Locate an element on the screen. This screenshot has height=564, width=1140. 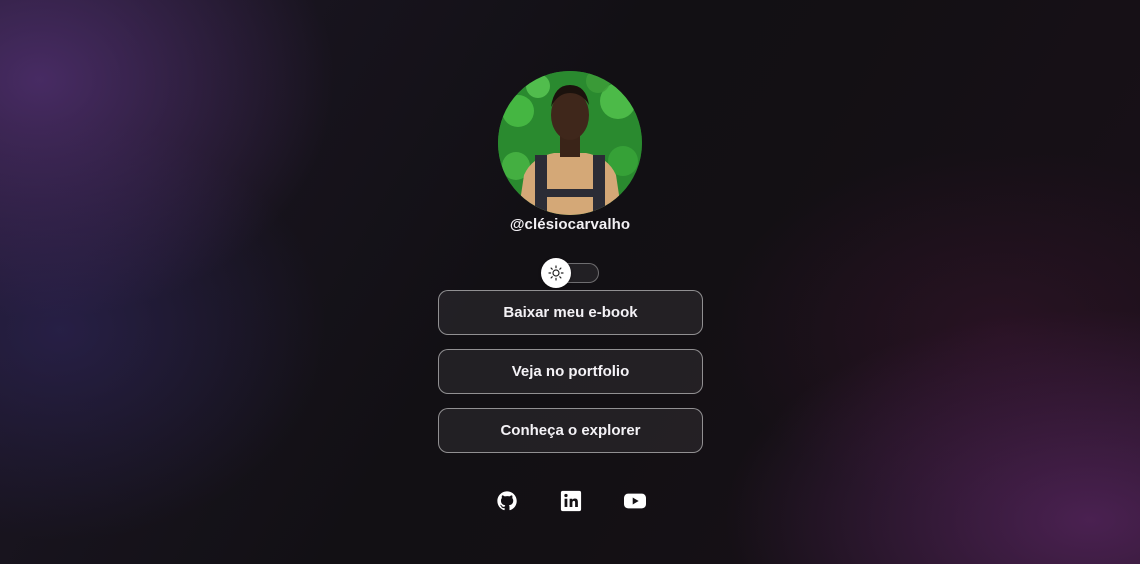
avatar is located at coordinates (570, 143).